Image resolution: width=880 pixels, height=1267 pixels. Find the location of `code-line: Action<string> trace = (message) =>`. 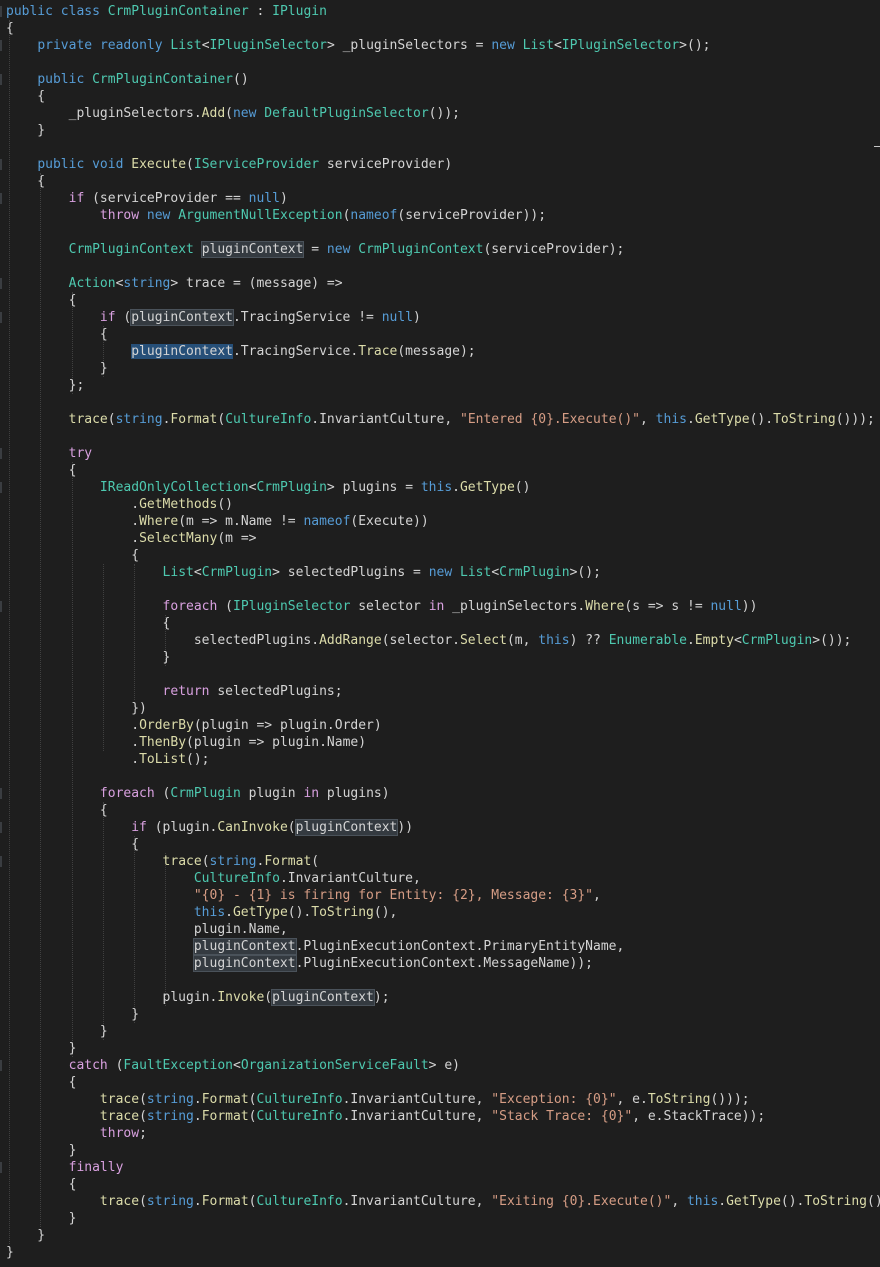

code-line: Action<string> trace = (message) => is located at coordinates (174, 283).